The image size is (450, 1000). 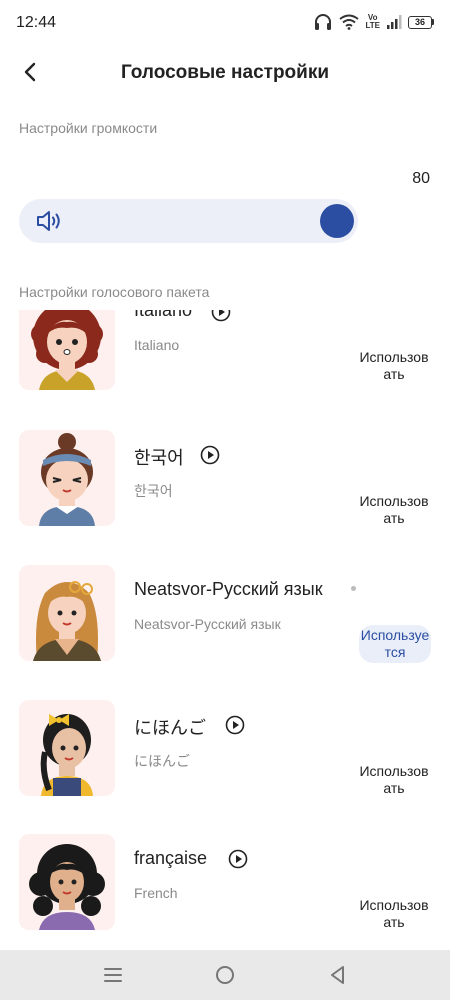 I want to click on menu-icon, so click(x=113, y=975).